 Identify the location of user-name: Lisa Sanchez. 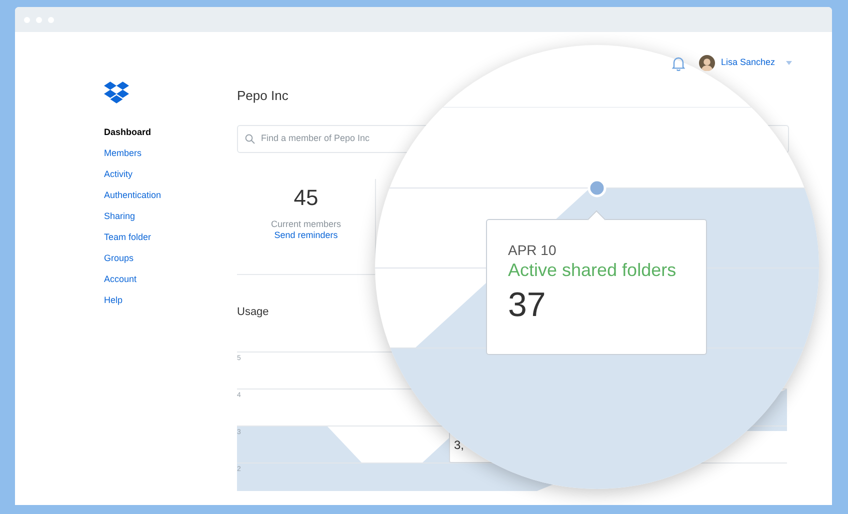
(747, 63).